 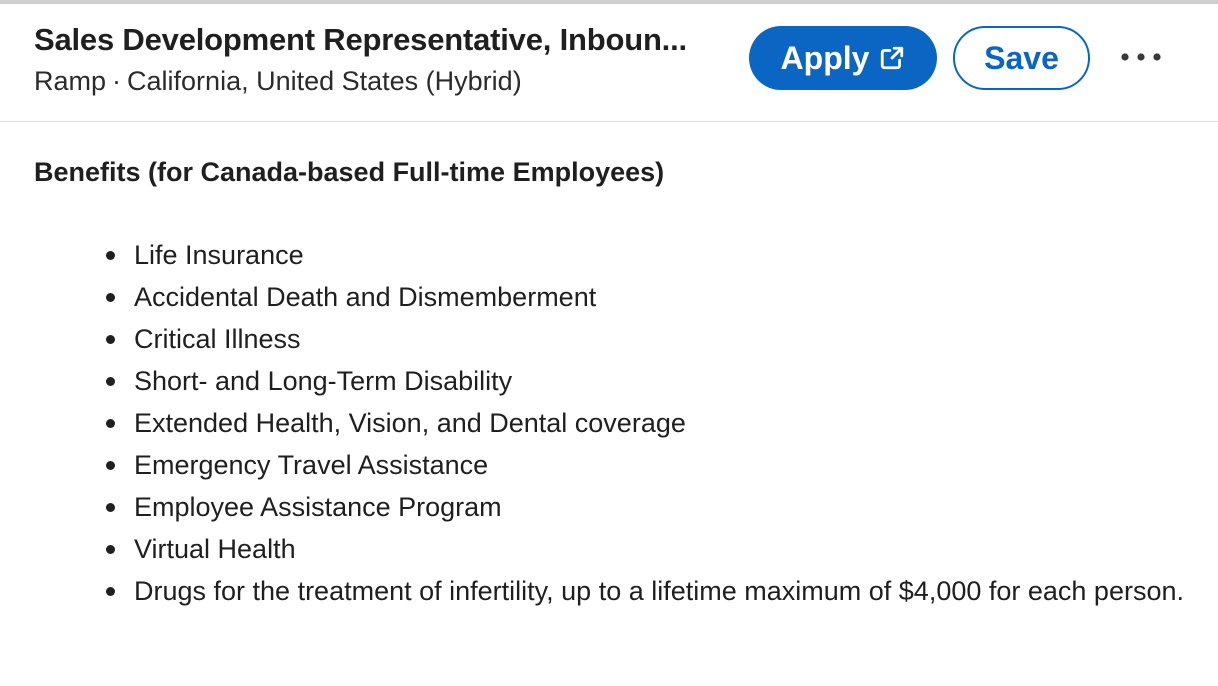 I want to click on benefit-text: Virtual Health, so click(x=215, y=549).